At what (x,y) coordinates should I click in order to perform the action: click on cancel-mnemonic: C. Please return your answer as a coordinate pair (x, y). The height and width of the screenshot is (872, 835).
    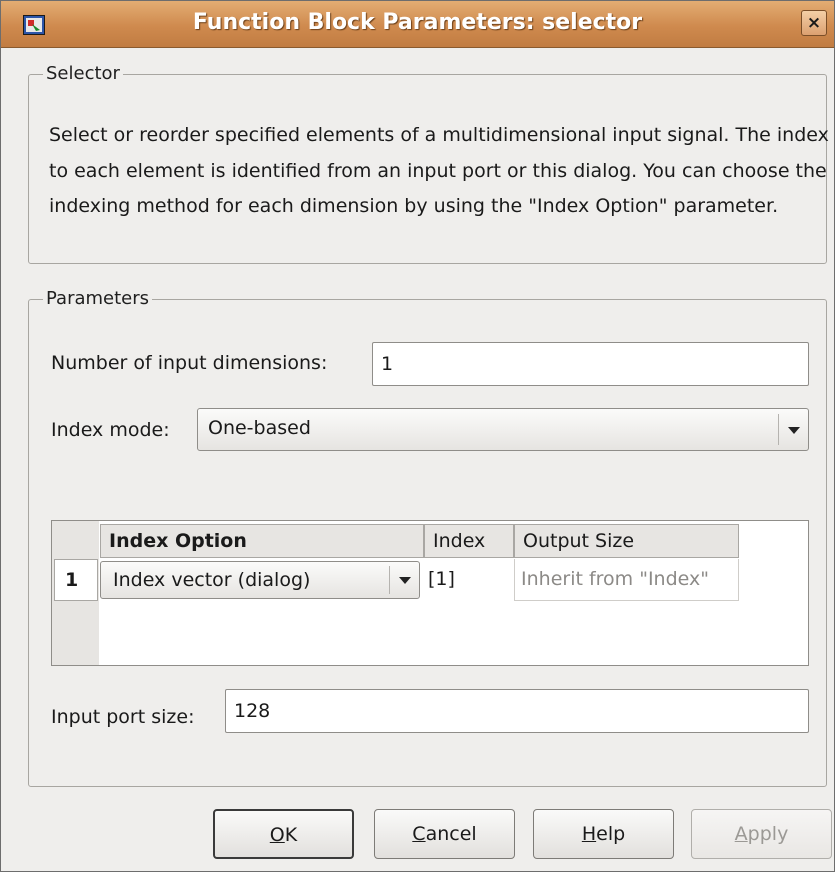
    Looking at the image, I should click on (419, 834).